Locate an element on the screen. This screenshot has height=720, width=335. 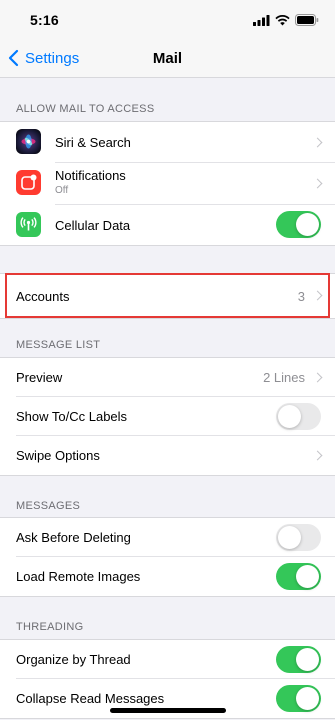
load-remote-images-toggle is located at coordinates (298, 576).